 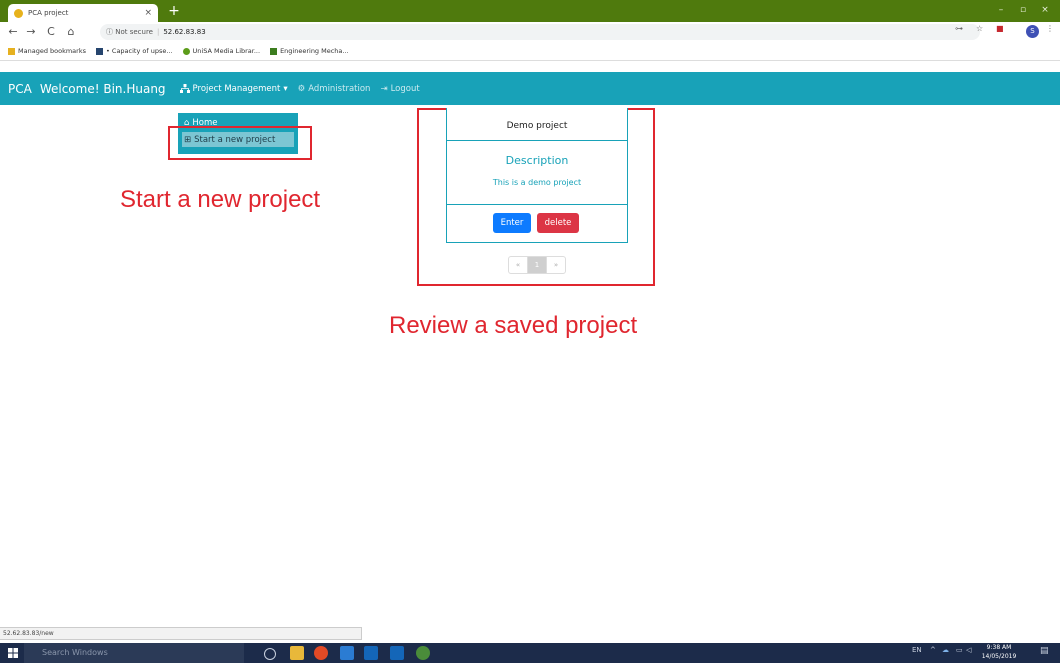 I want to click on pagination: « 1 », so click(x=537, y=265).